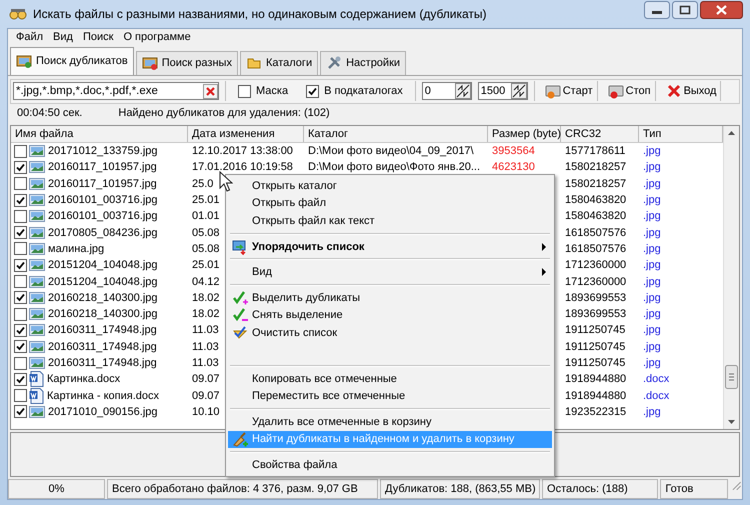 Image resolution: width=750 pixels, height=505 pixels. I want to click on toolbar-button: Выход, so click(692, 91).